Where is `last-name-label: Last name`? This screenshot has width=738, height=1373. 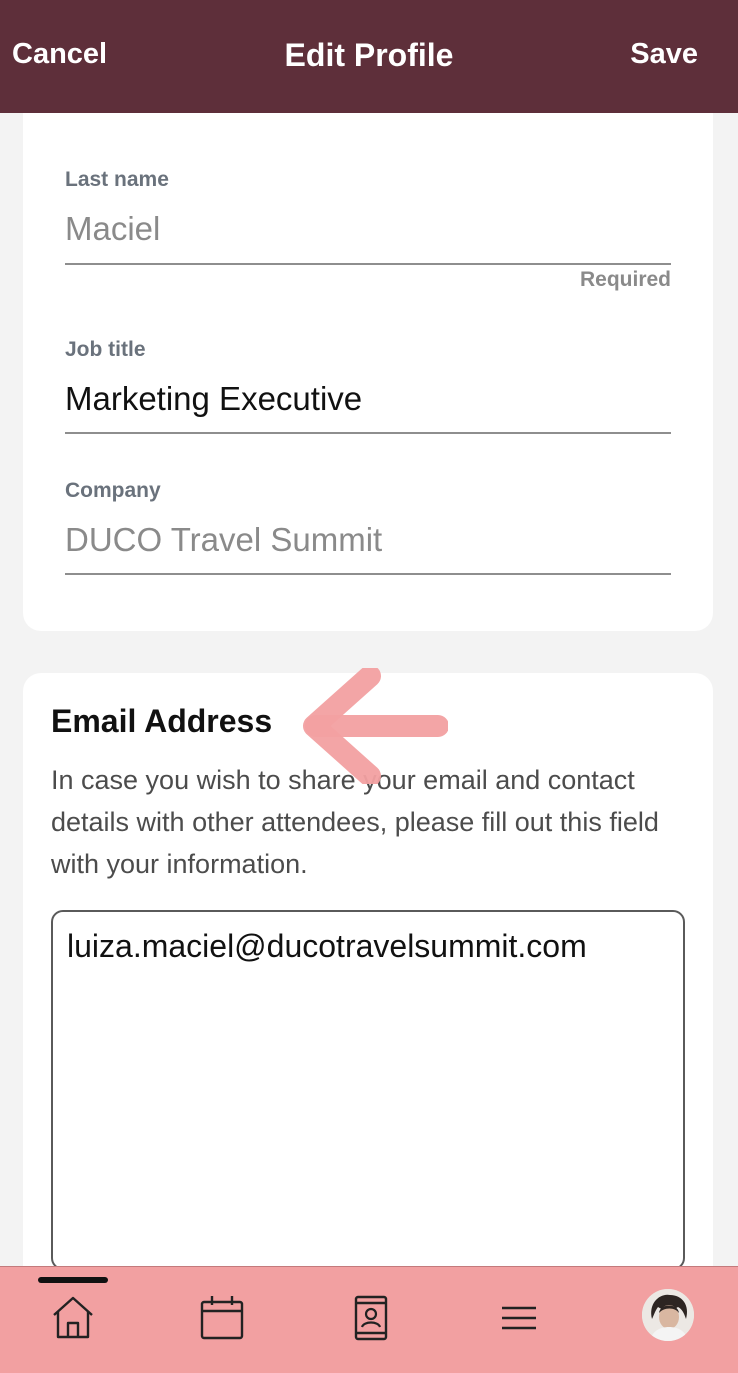 last-name-label: Last name is located at coordinates (117, 179).